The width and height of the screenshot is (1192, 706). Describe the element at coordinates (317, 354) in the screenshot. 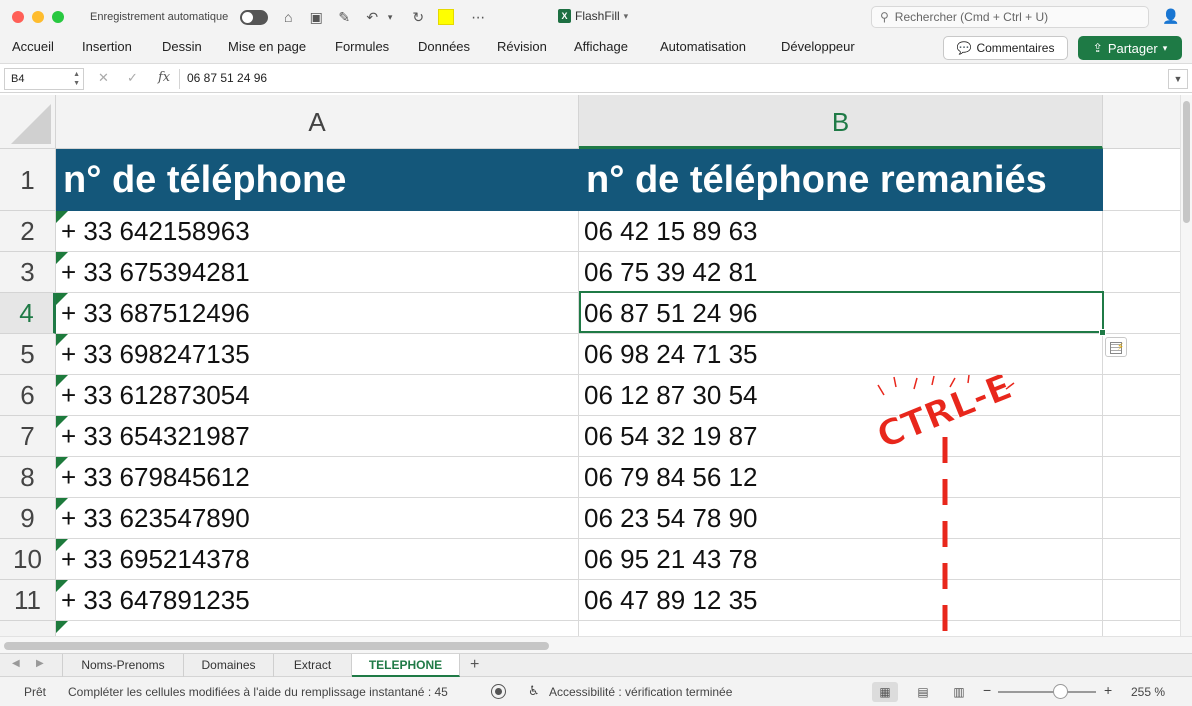

I see `cell-A5: + 33 698247135` at that location.